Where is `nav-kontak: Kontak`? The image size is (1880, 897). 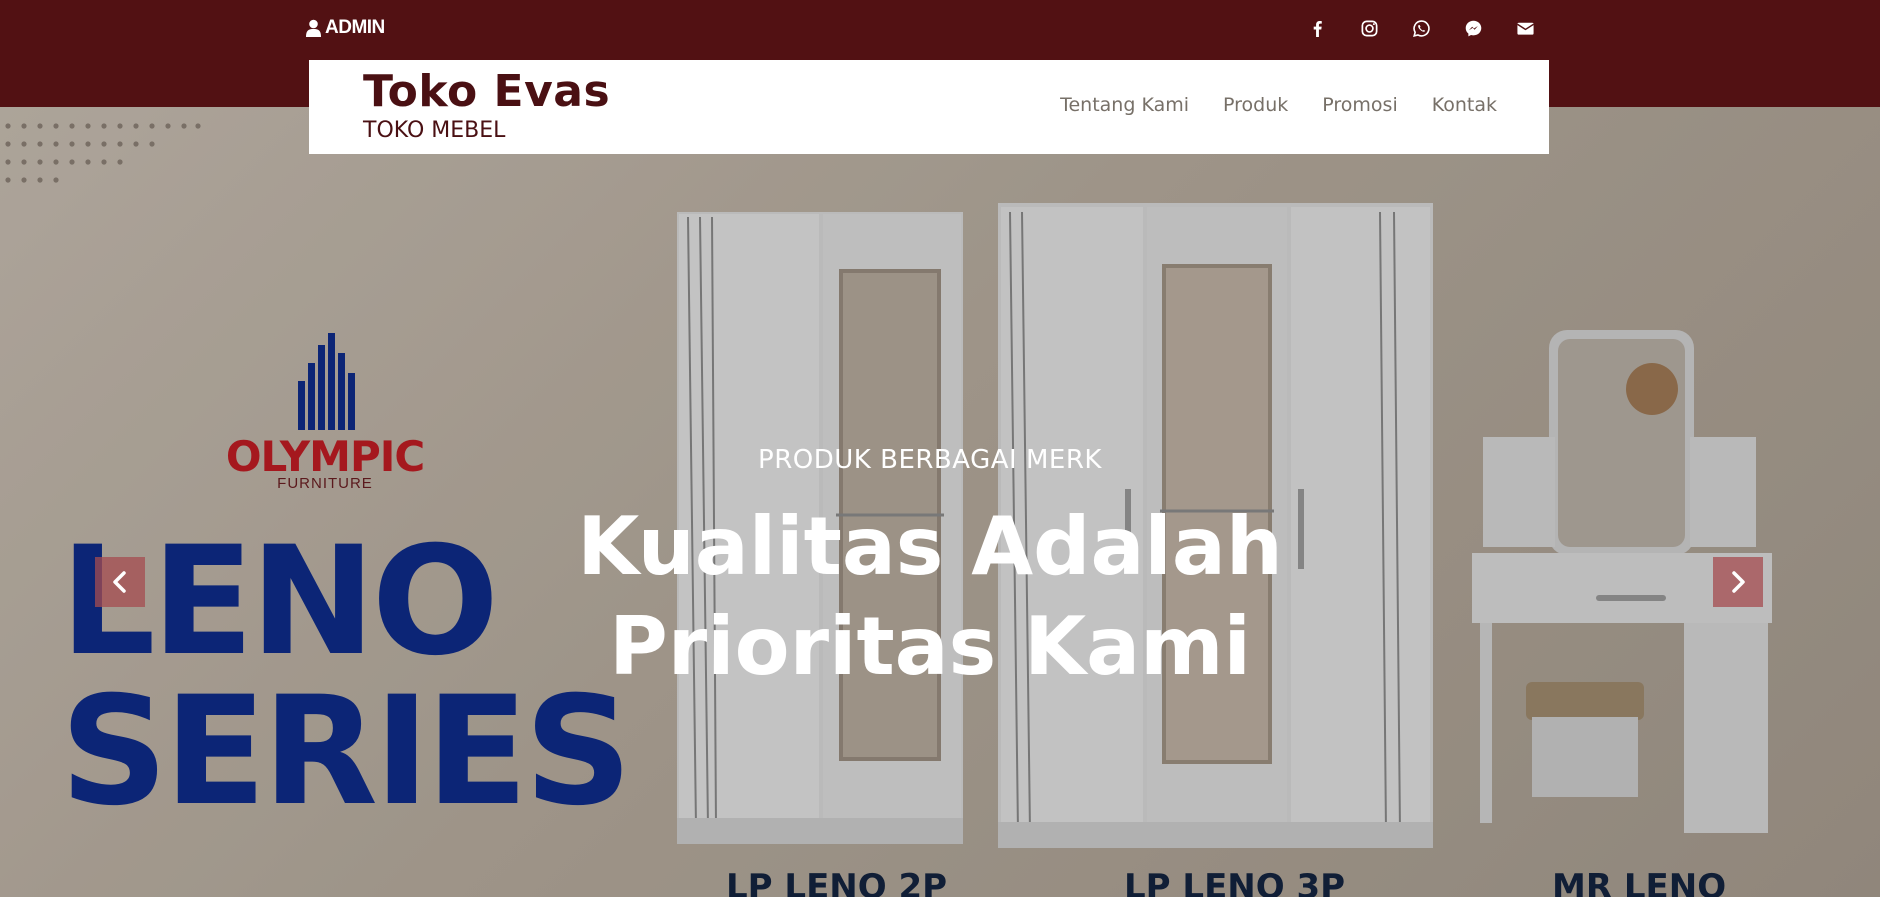 nav-kontak: Kontak is located at coordinates (1464, 105).